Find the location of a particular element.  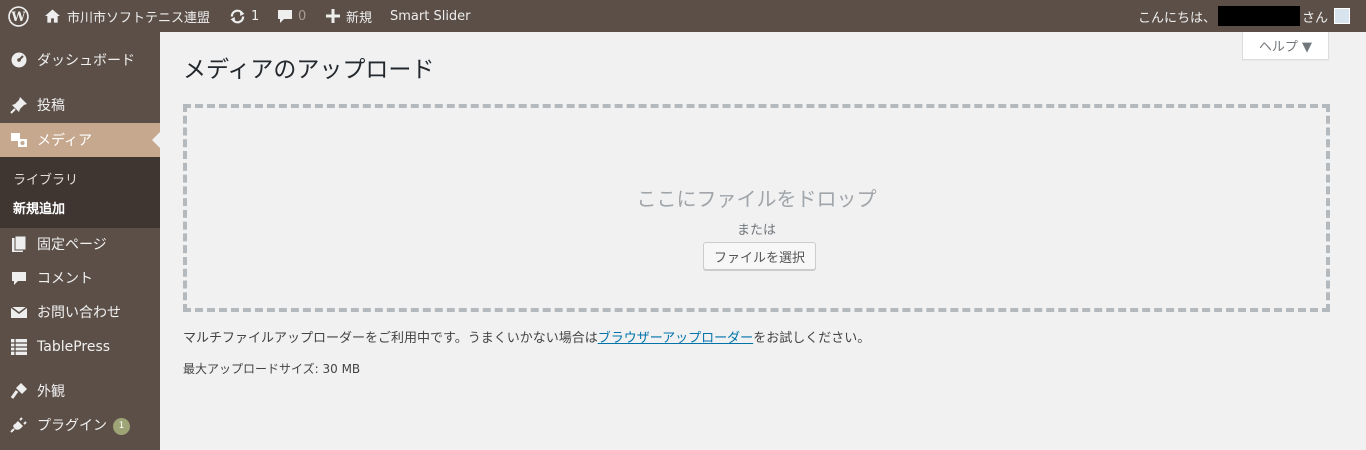

comments-link: 0 is located at coordinates (291, 16).